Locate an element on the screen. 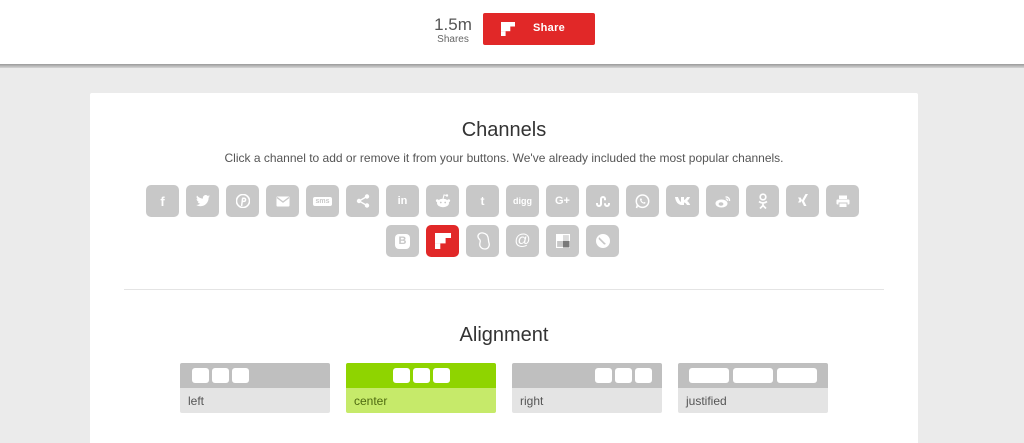 Image resolution: width=1024 pixels, height=443 pixels. channel-vk is located at coordinates (682, 201).